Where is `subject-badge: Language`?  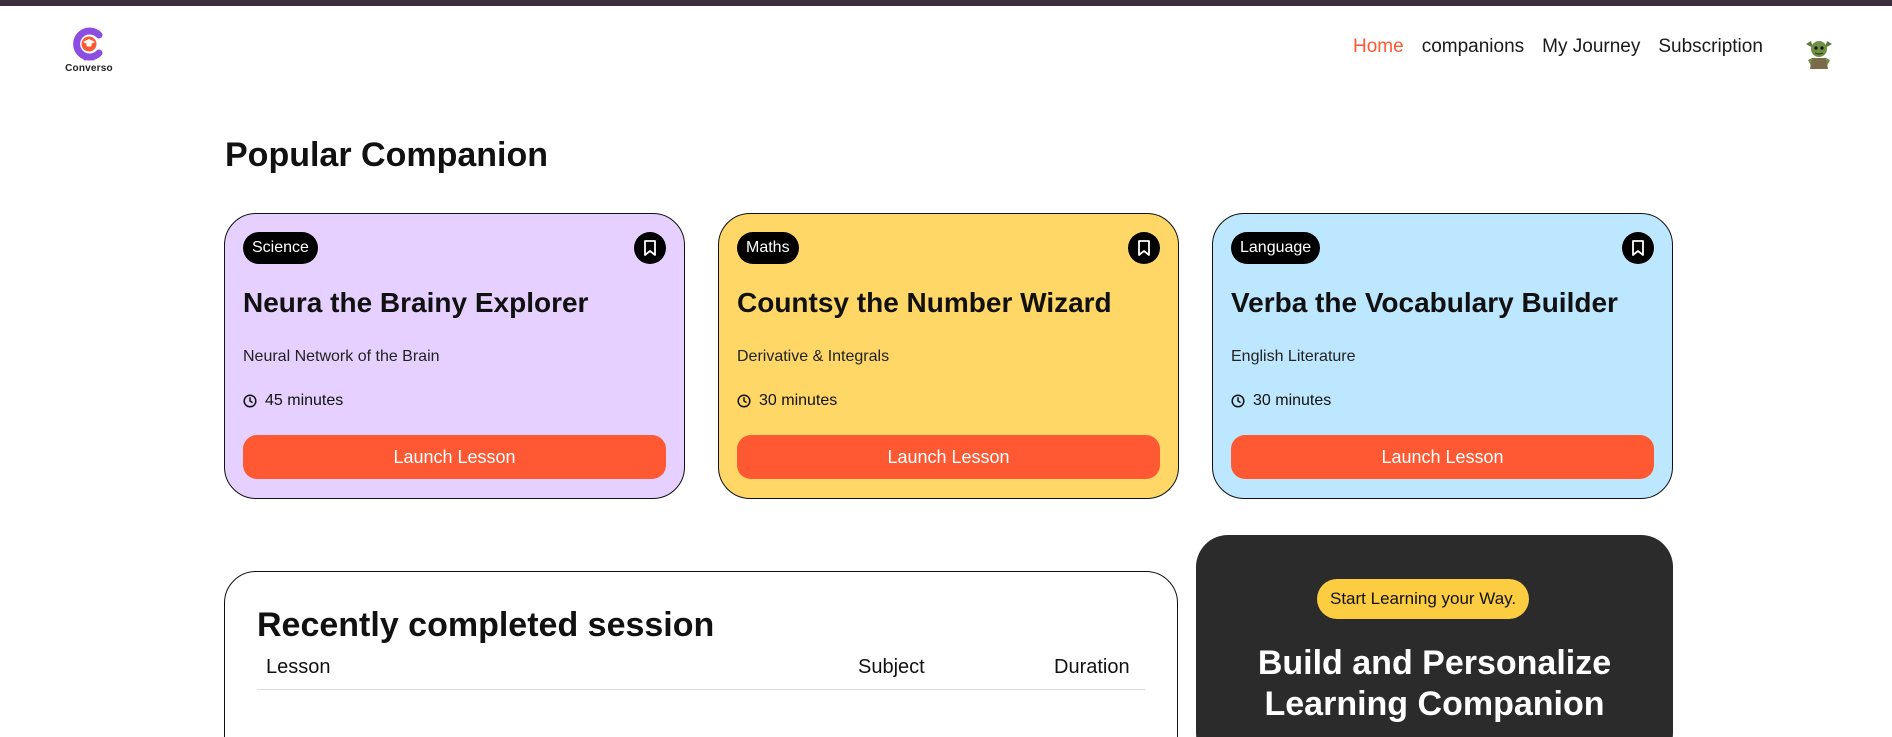
subject-badge: Language is located at coordinates (1276, 248).